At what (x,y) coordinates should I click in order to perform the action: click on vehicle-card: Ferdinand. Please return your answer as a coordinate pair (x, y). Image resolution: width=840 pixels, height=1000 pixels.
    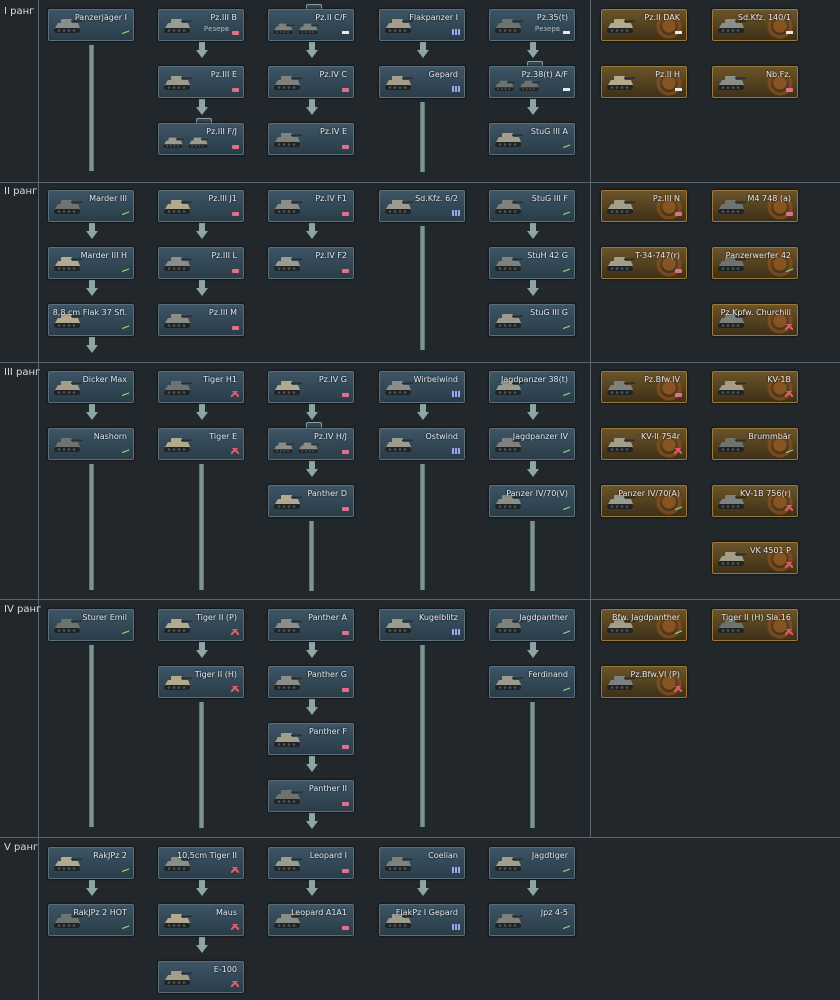
    Looking at the image, I should click on (532, 682).